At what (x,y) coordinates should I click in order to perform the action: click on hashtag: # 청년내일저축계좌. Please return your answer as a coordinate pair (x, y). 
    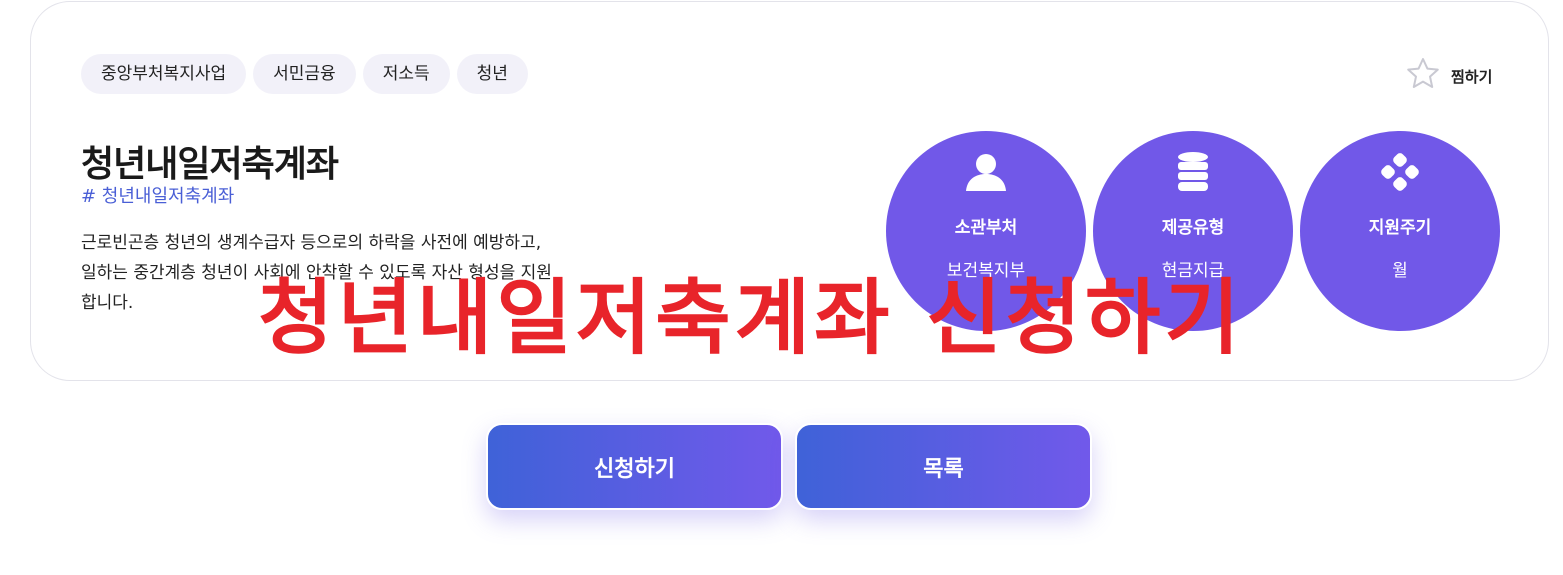
    Looking at the image, I should click on (157, 195).